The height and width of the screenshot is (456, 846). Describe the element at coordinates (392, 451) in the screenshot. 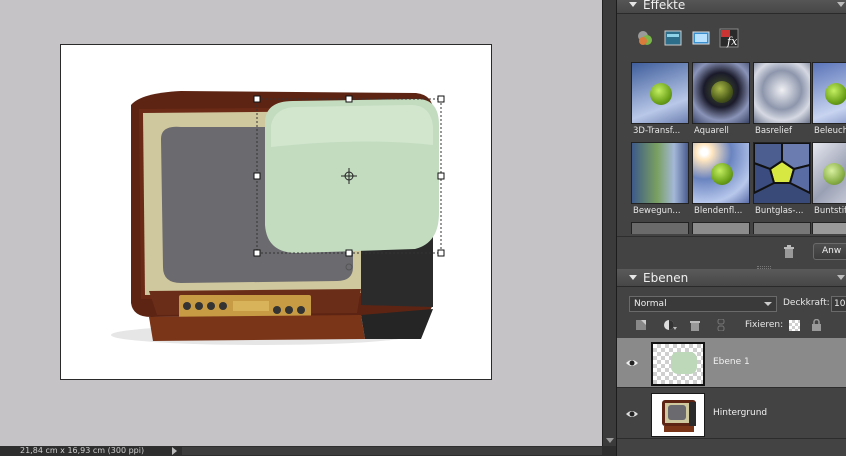

I see `horizontal-scrollbar` at that location.